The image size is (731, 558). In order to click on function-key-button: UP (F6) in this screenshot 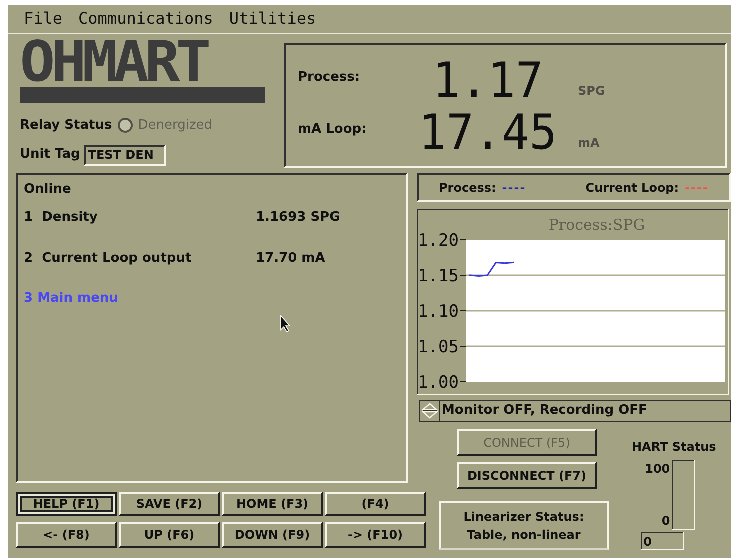, I will do `click(169, 535)`.